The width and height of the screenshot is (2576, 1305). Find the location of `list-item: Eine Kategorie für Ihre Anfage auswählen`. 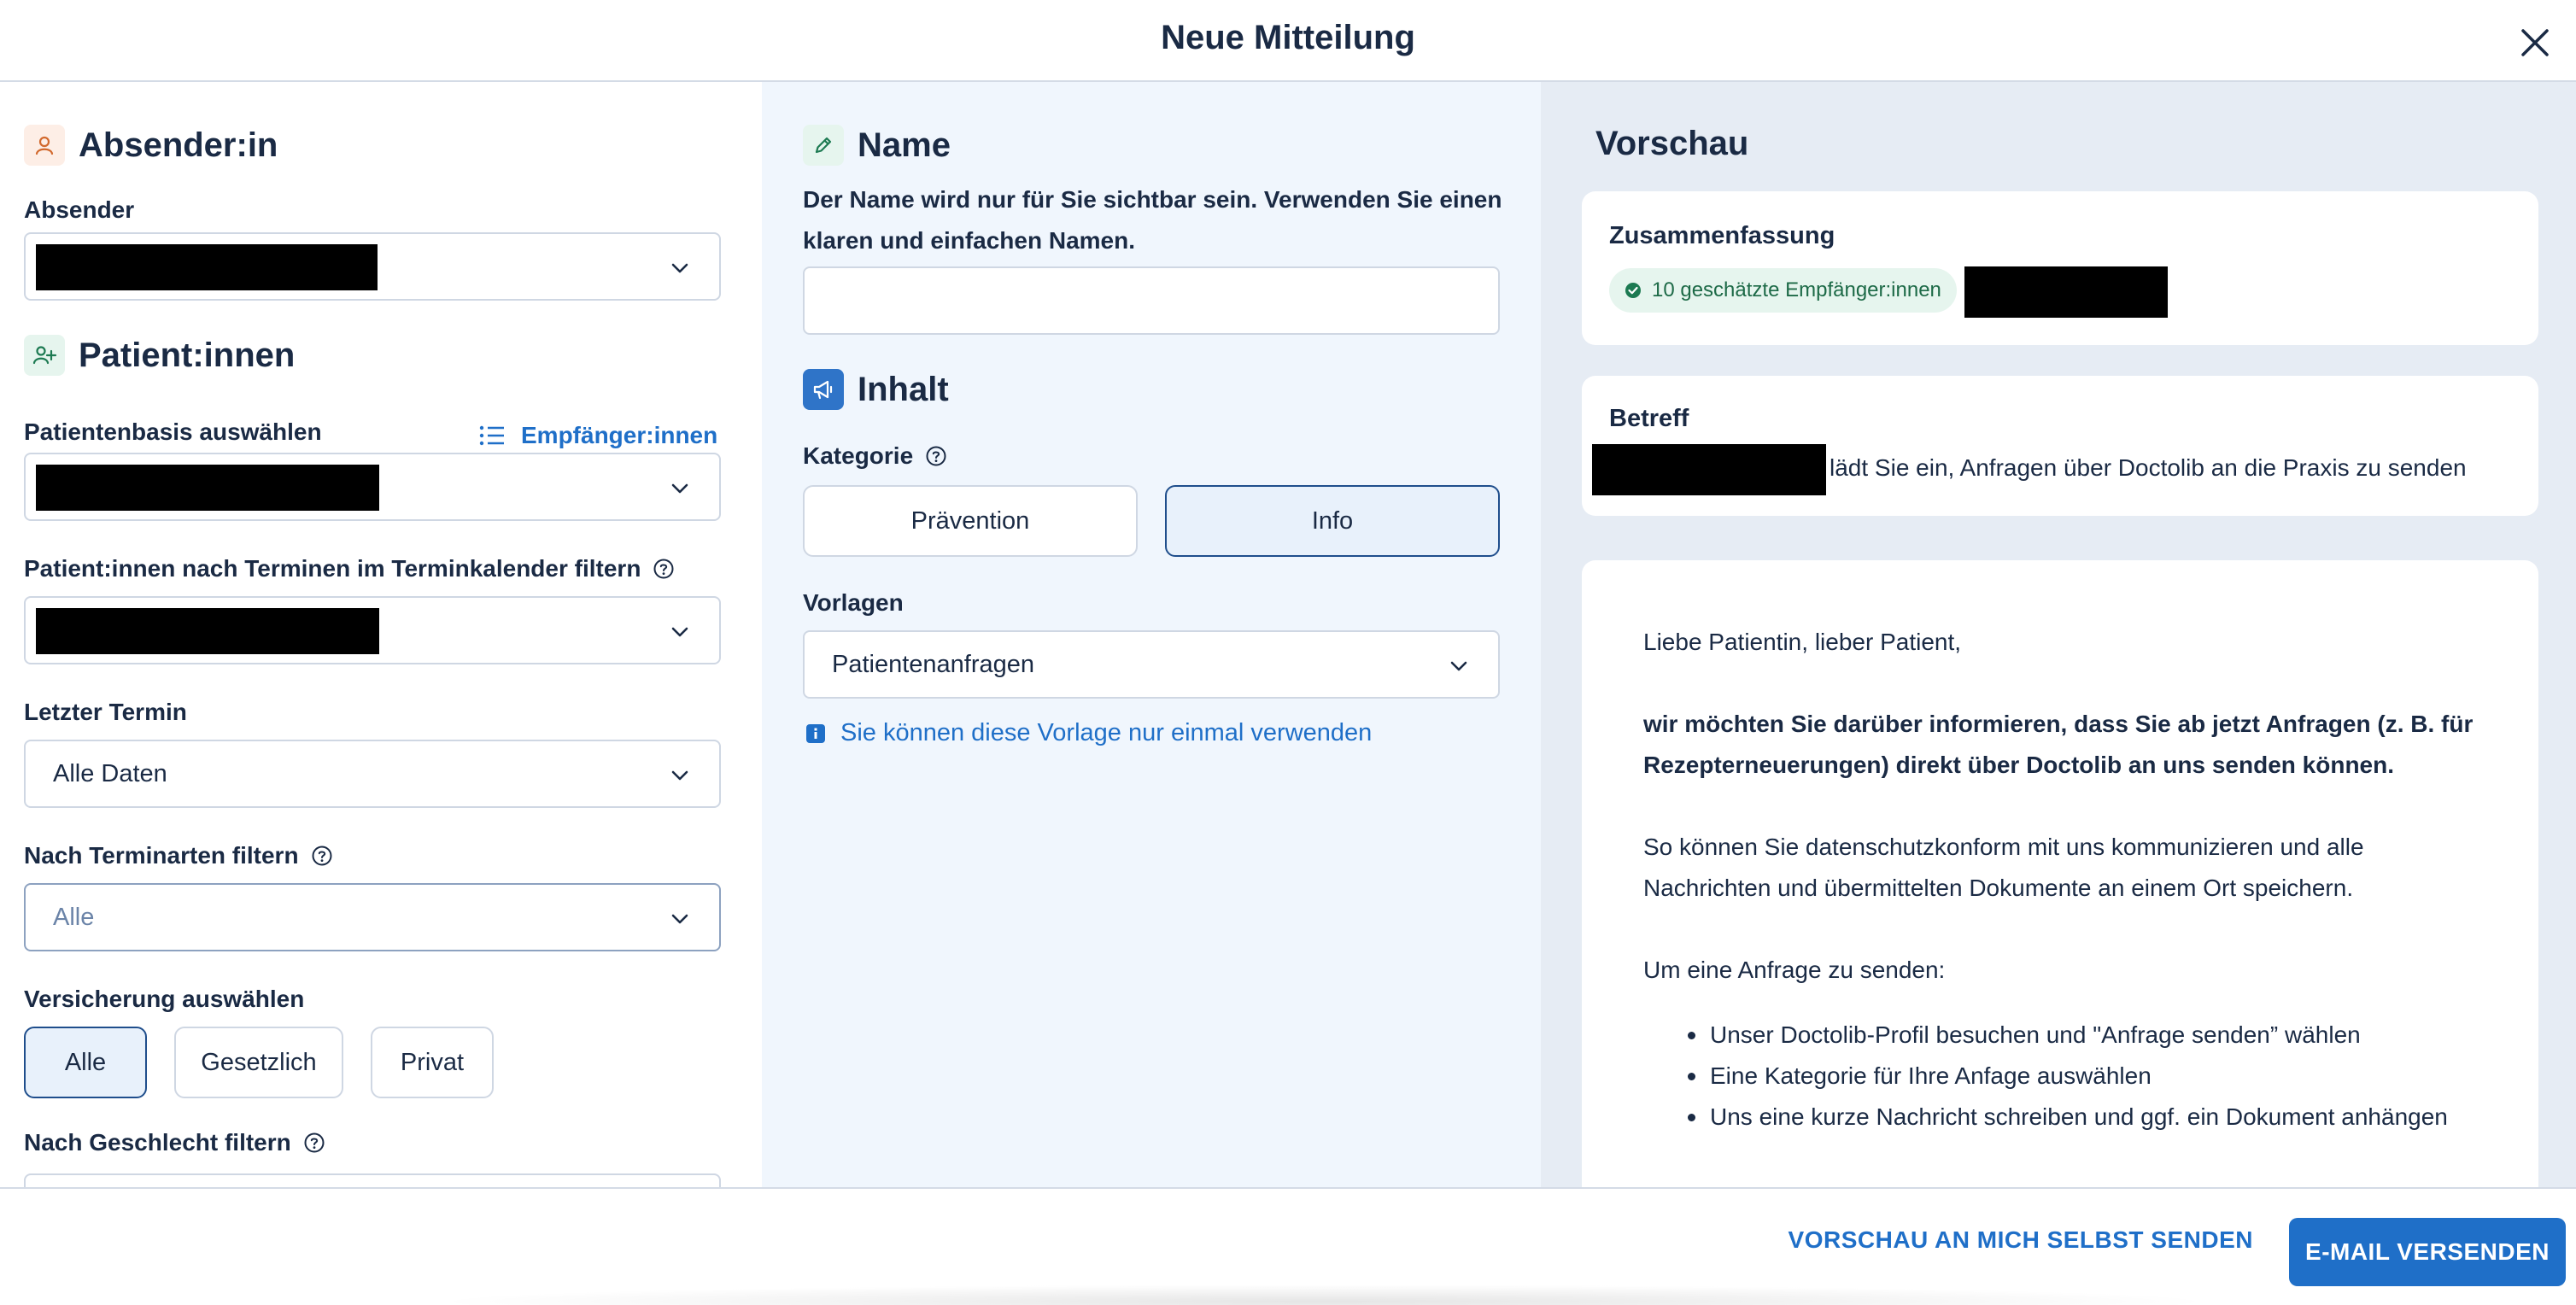

list-item: Eine Kategorie für Ihre Anfage auswählen is located at coordinates (2068, 1076).